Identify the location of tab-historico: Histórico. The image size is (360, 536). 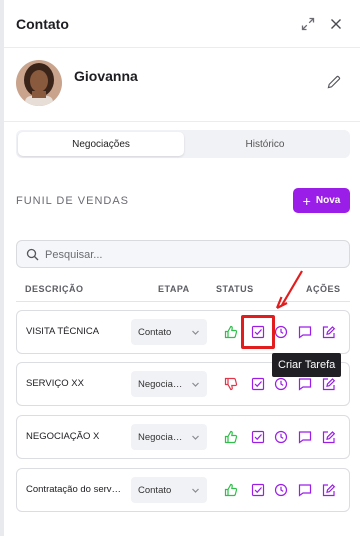
(265, 144).